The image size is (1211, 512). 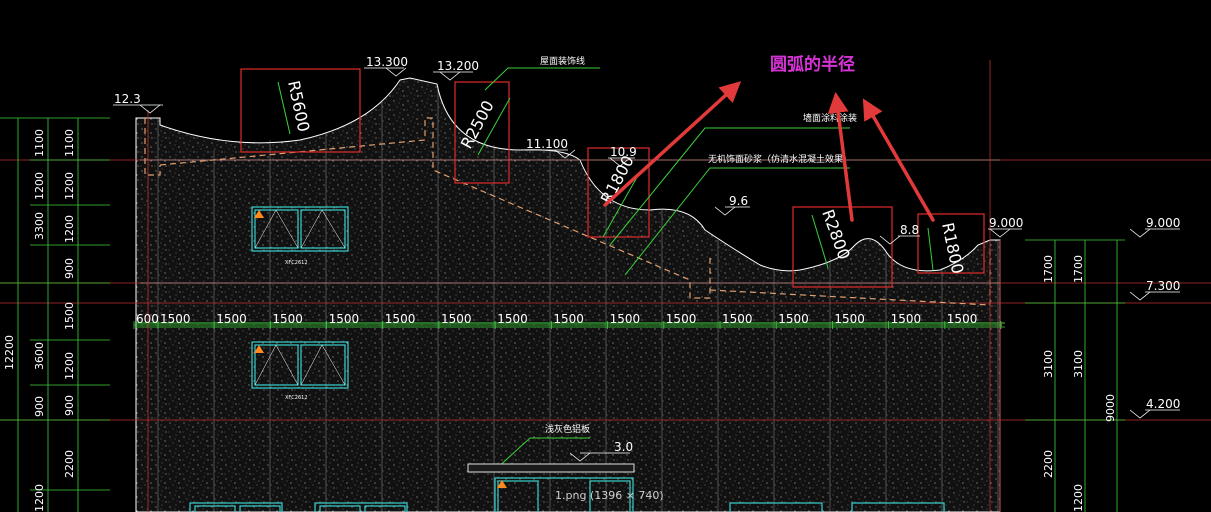 What do you see at coordinates (780, 159) in the screenshot?
I see `note-mortar: 无机饰面砂浆（仿清水混凝土效果）` at bounding box center [780, 159].